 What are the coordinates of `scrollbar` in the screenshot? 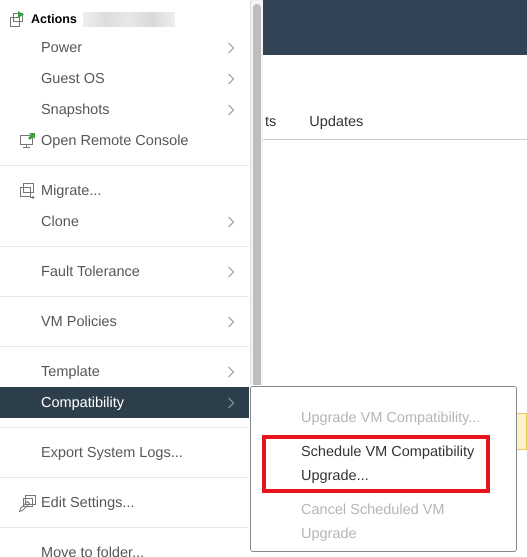 It's located at (256, 192).